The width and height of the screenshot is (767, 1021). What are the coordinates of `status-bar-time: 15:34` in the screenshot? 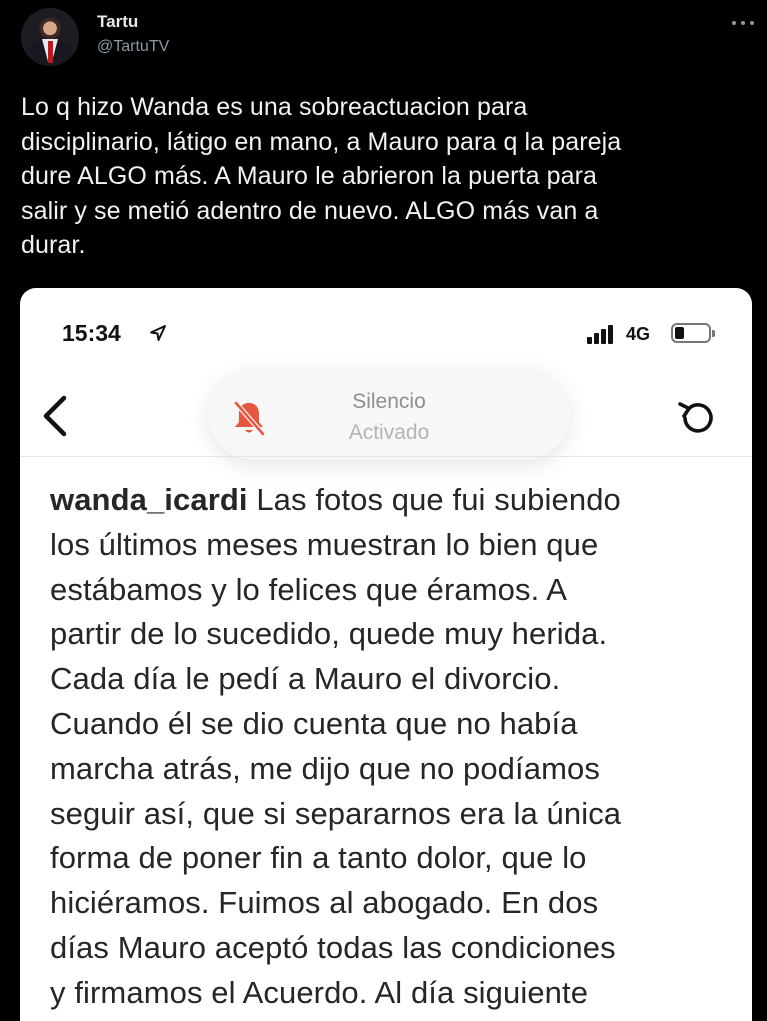 It's located at (91, 333).